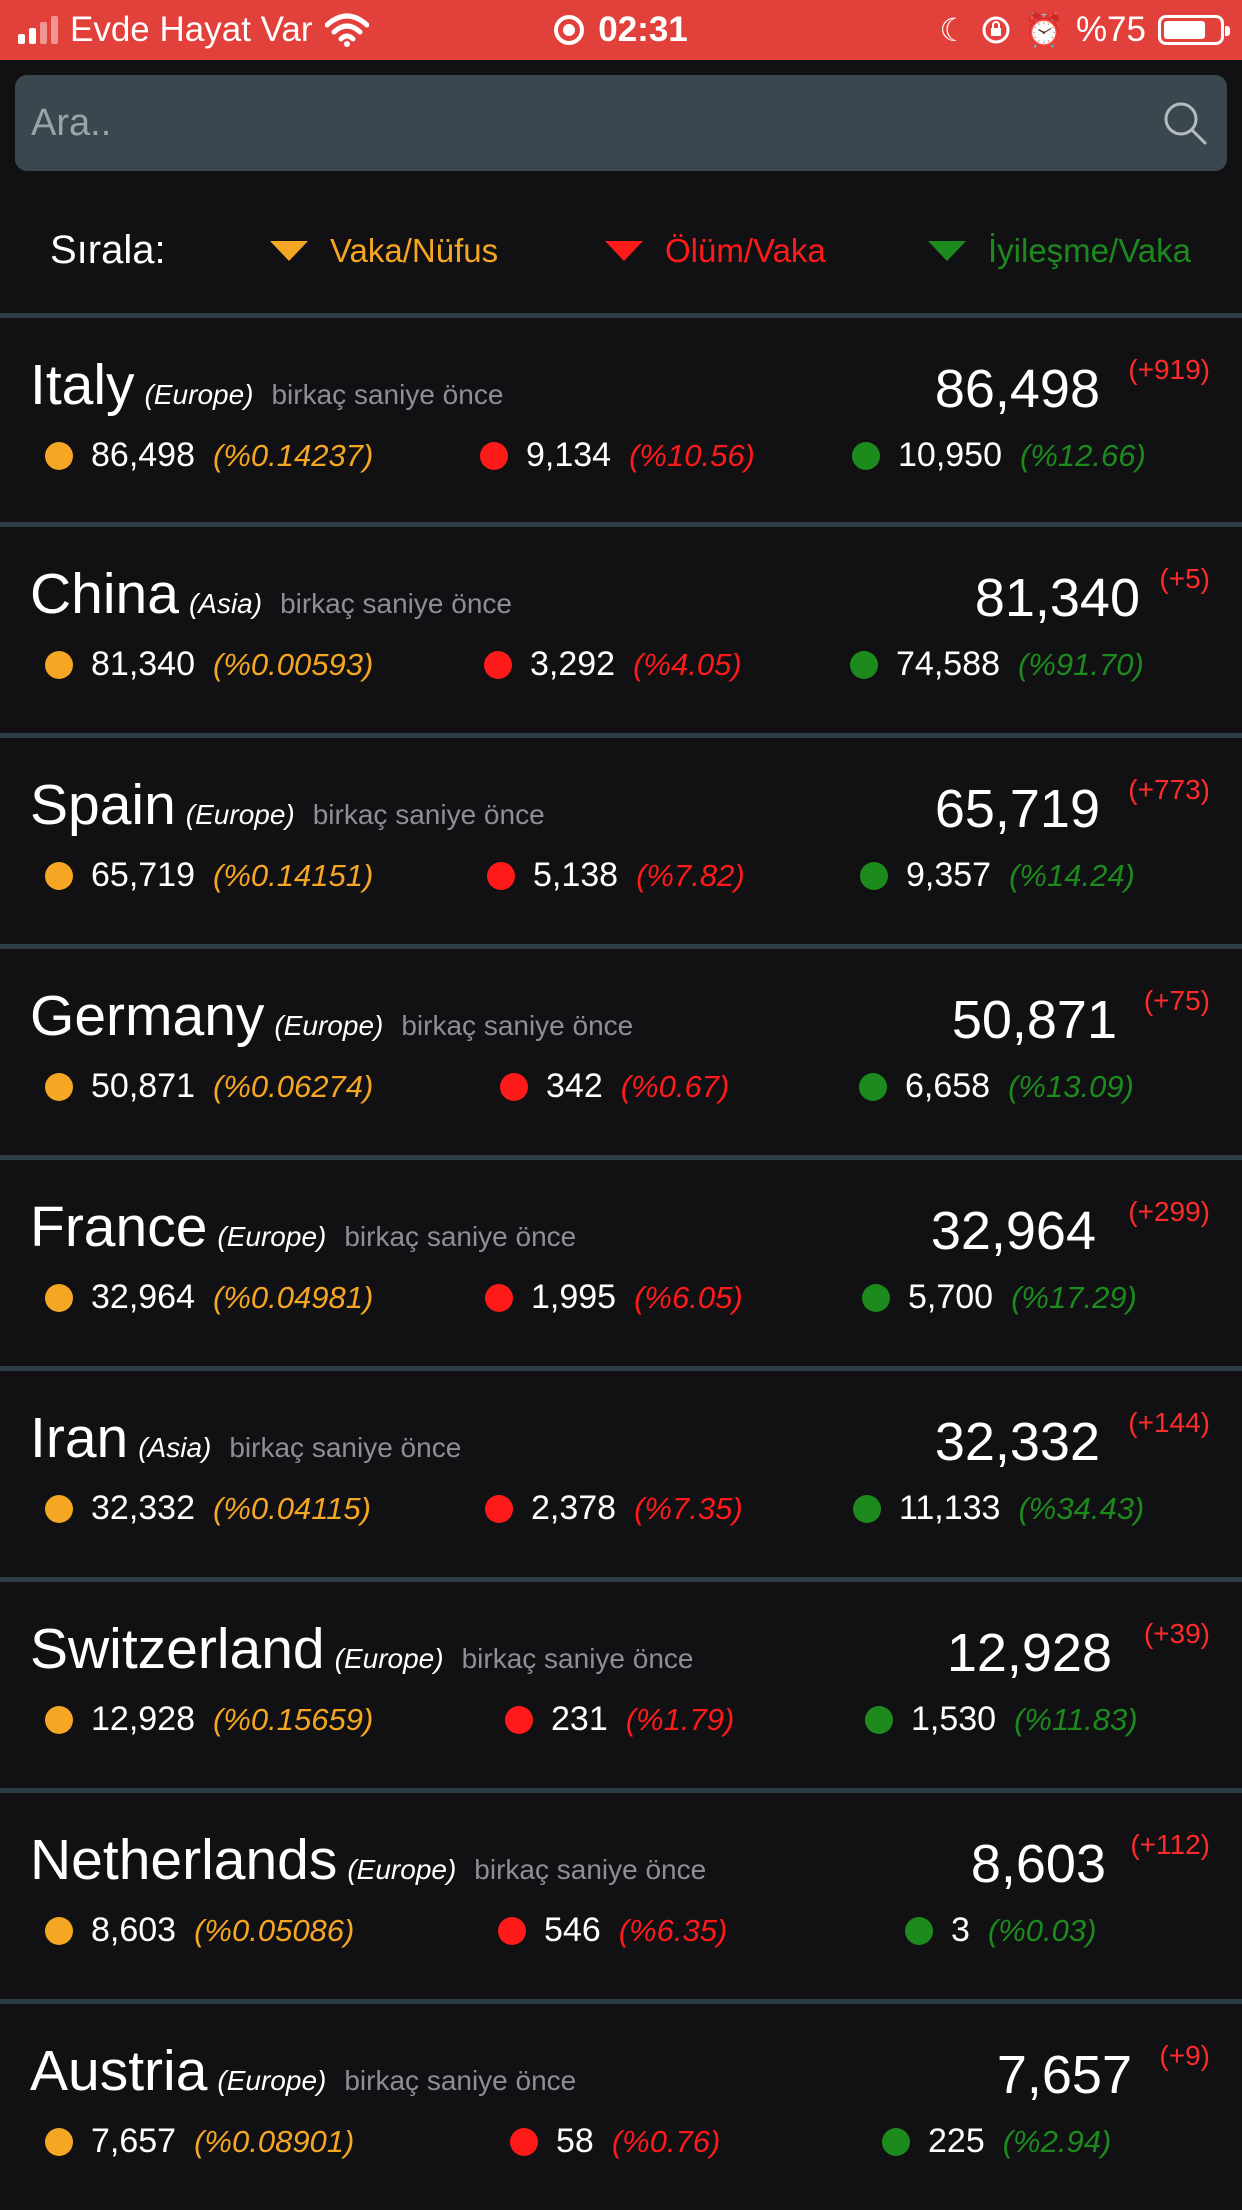 The height and width of the screenshot is (2210, 1242). I want to click on recovered-percent: (%14.24), so click(1072, 875).